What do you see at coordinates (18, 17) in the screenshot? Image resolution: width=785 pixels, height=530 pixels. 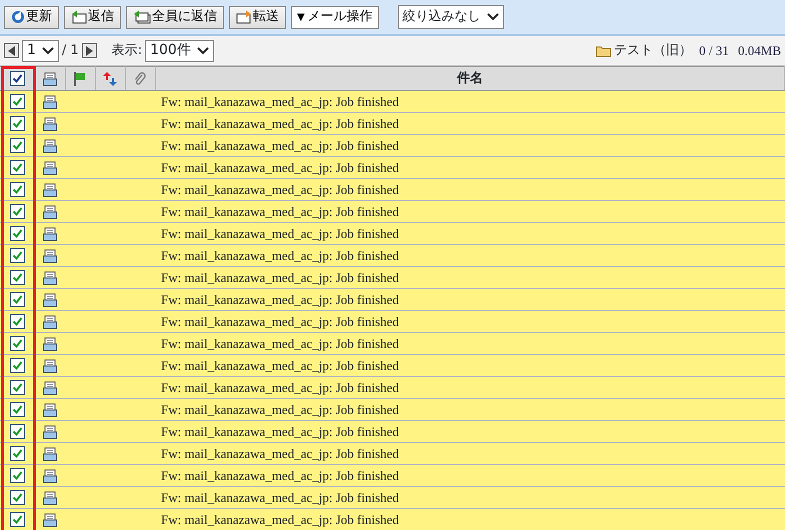 I see `refresh-icon` at bounding box center [18, 17].